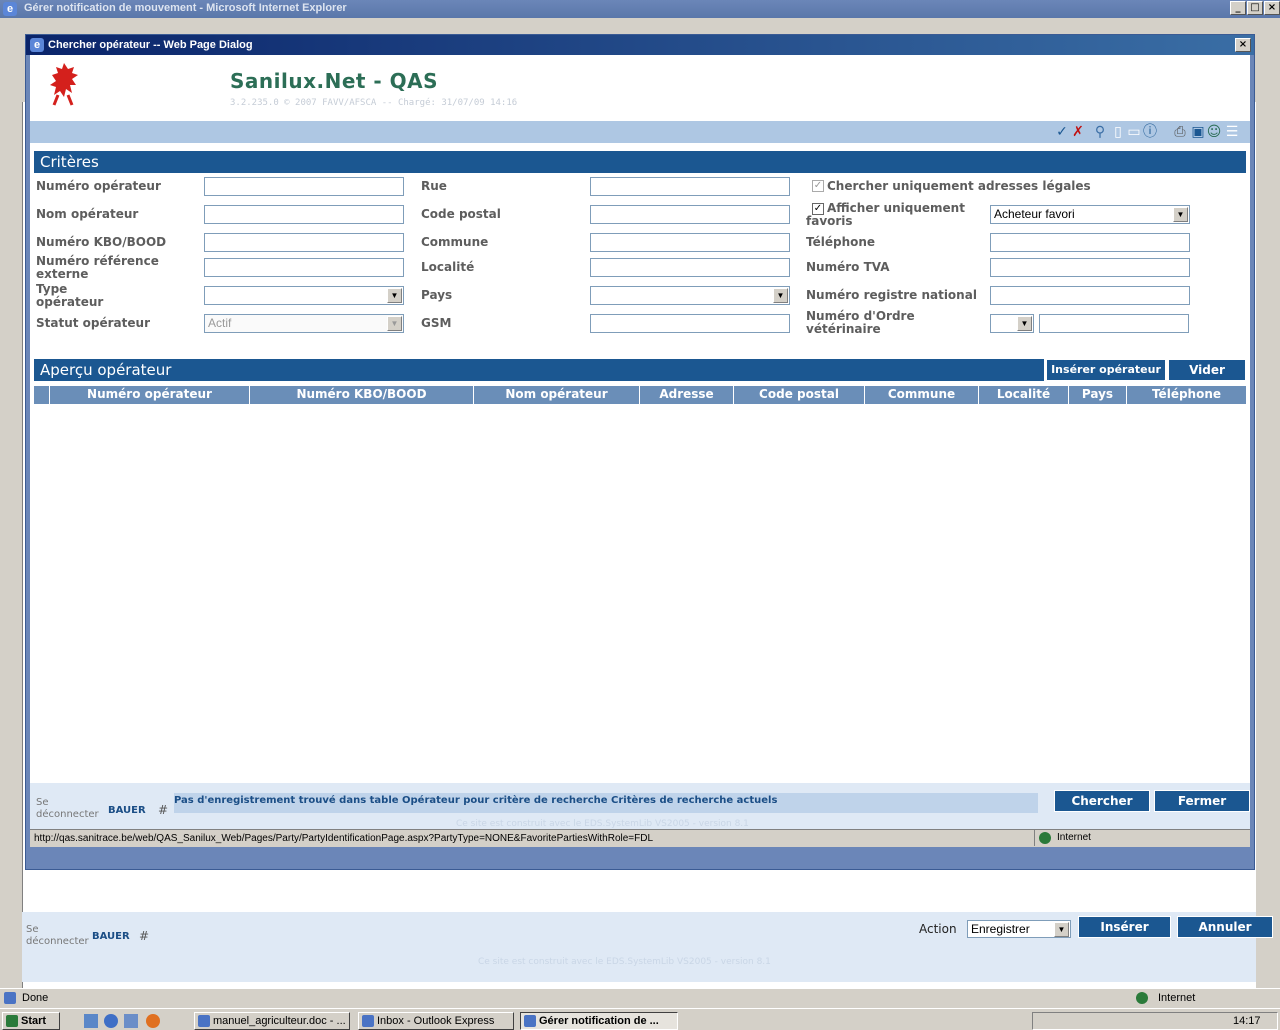 This screenshot has width=1280, height=1030. What do you see at coordinates (361, 395) in the screenshot?
I see `table-header-cell: Numéro KBO/BOOD` at bounding box center [361, 395].